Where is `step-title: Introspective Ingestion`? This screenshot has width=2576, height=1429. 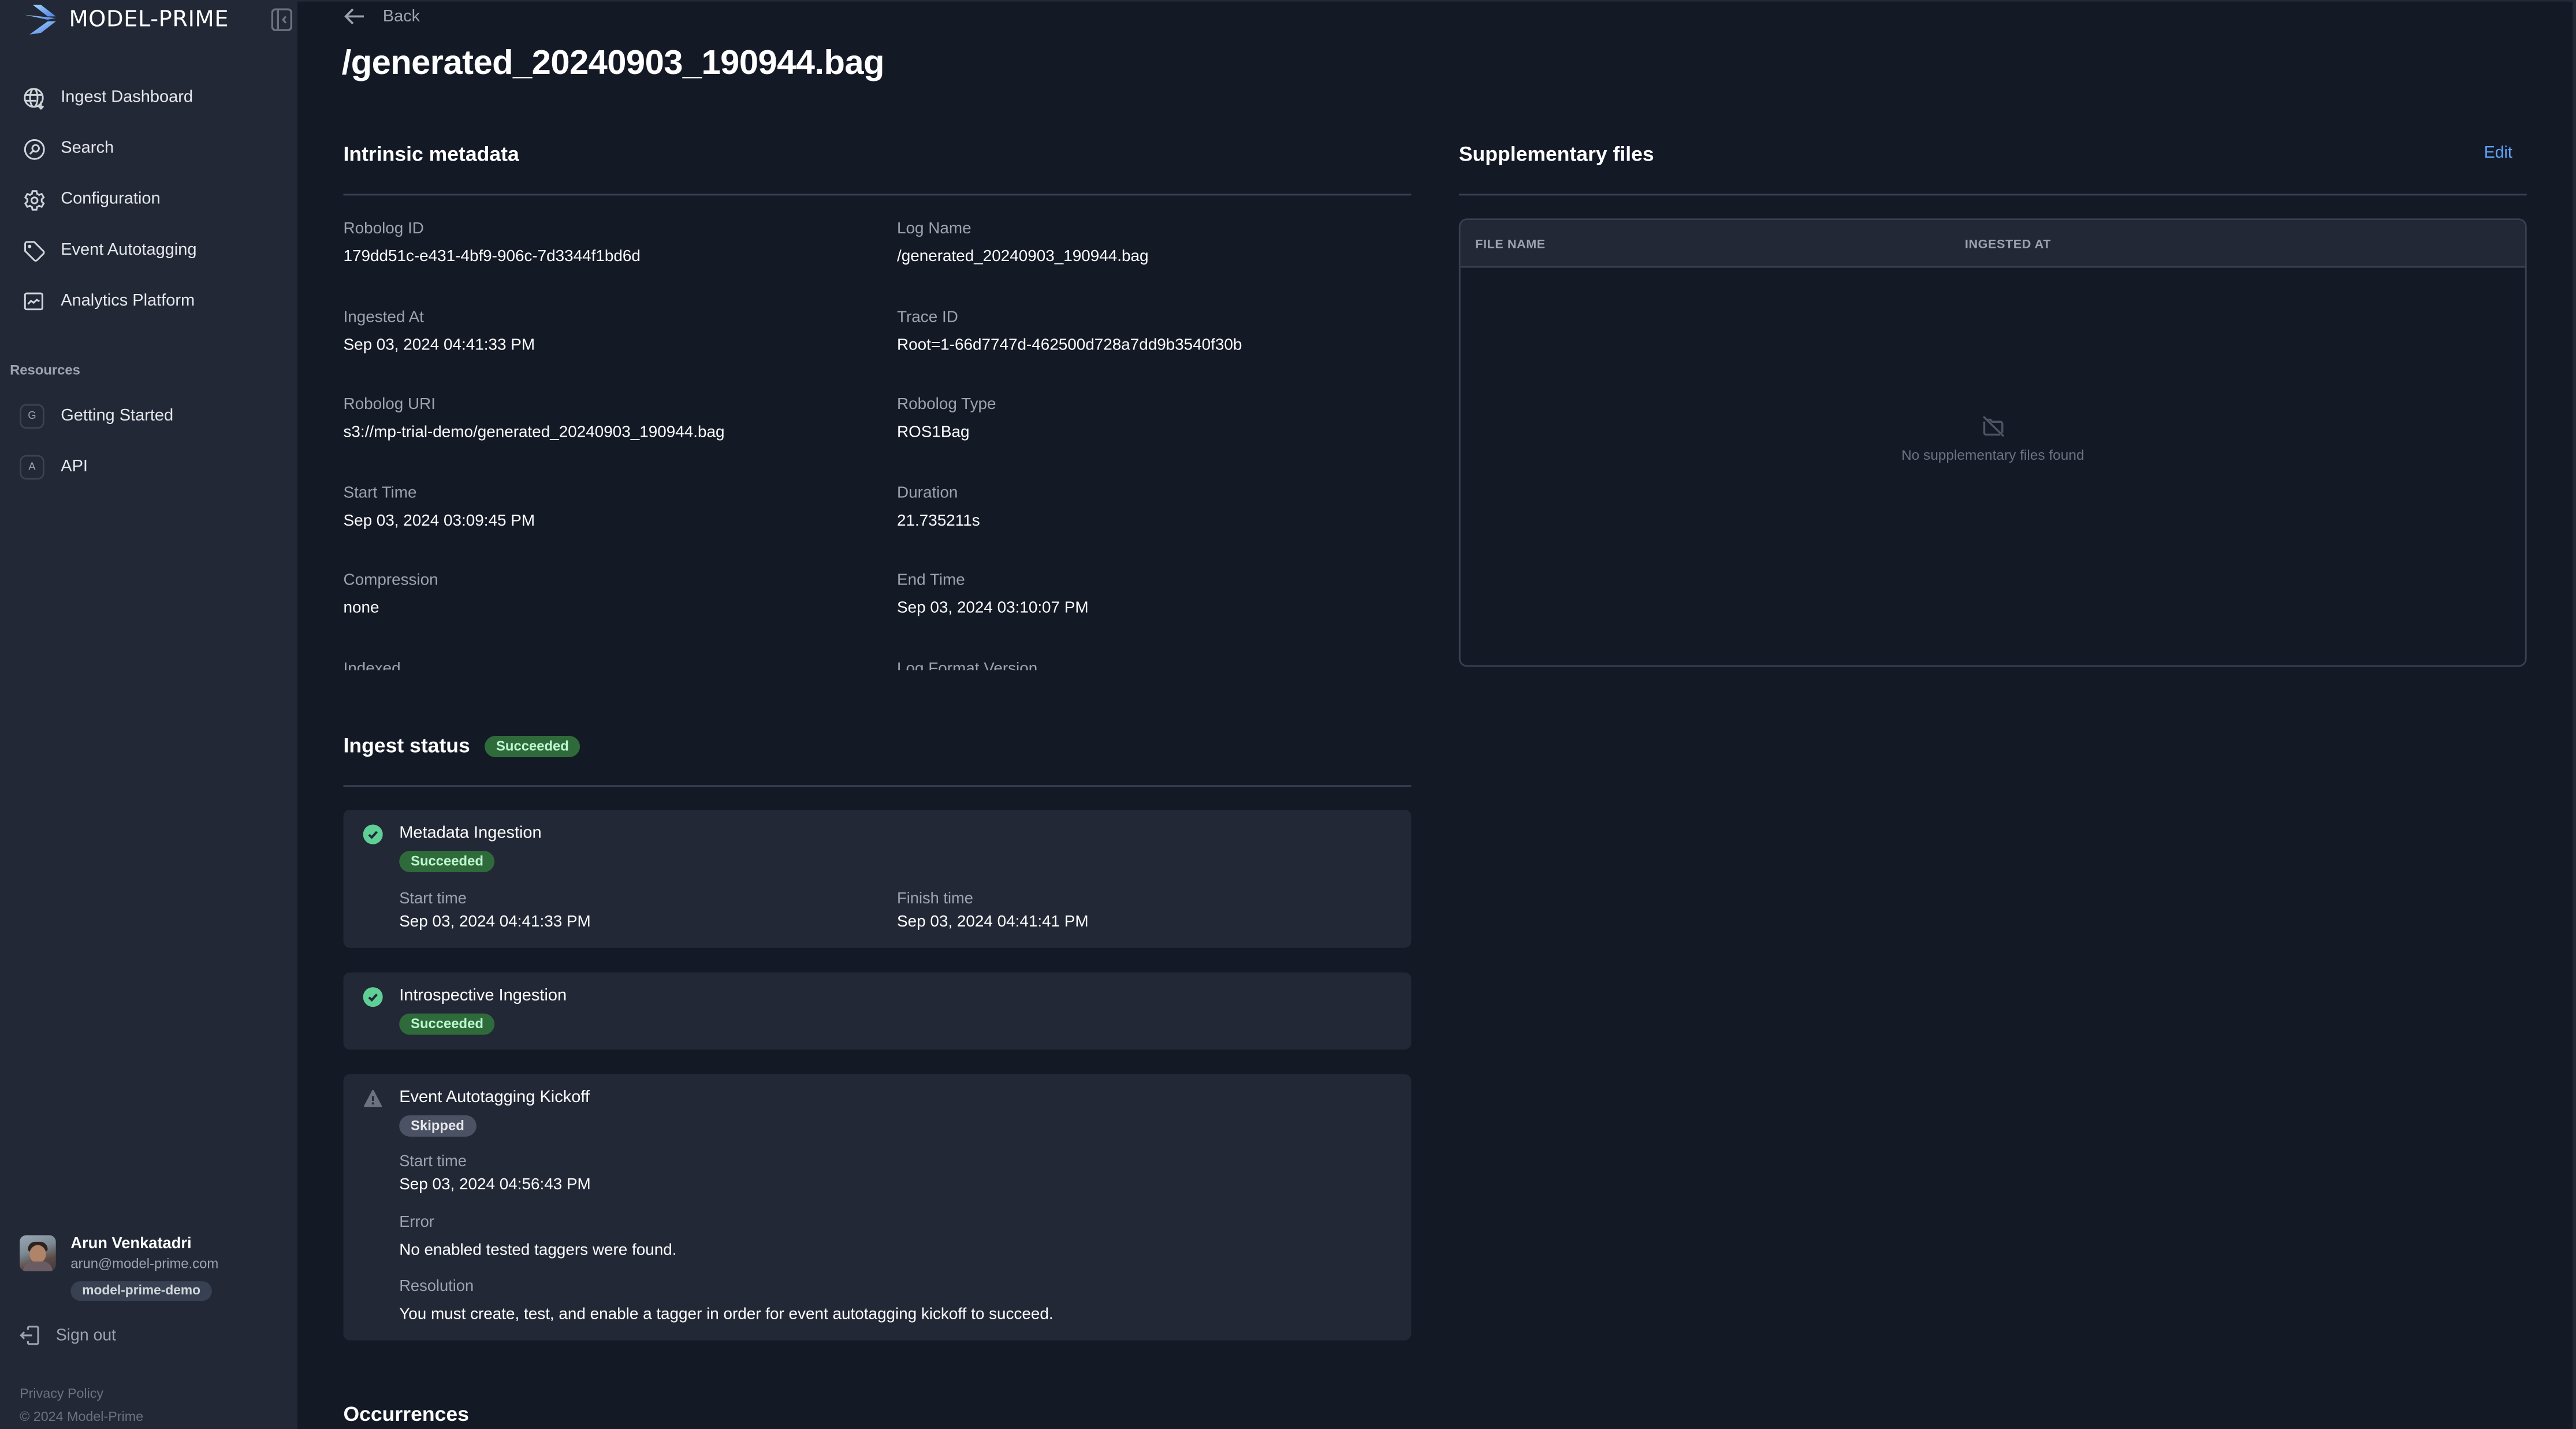
step-title: Introspective Ingestion is located at coordinates (483, 996).